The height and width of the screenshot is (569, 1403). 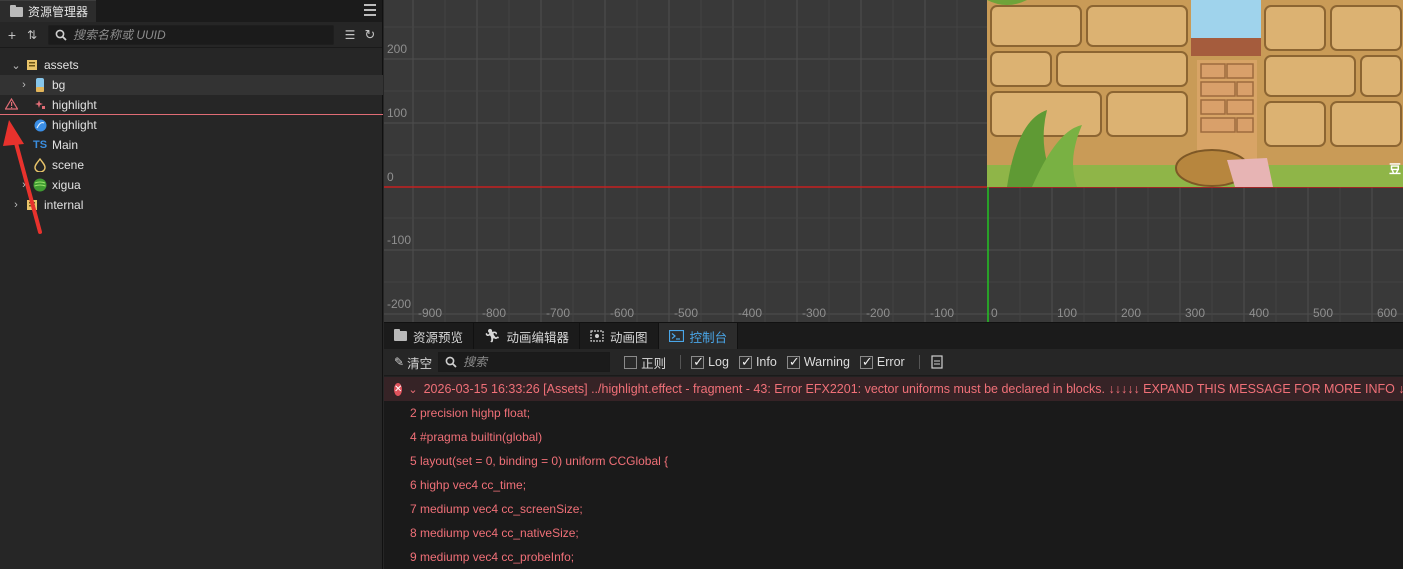 I want to click on x-tick-label: -100, so click(x=942, y=313).